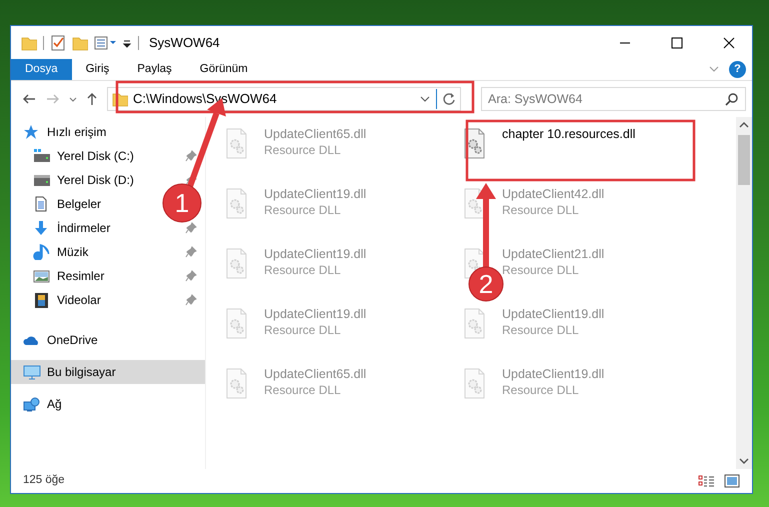 The height and width of the screenshot is (507, 769). Describe the element at coordinates (32, 404) in the screenshot. I see `network-icon` at that location.